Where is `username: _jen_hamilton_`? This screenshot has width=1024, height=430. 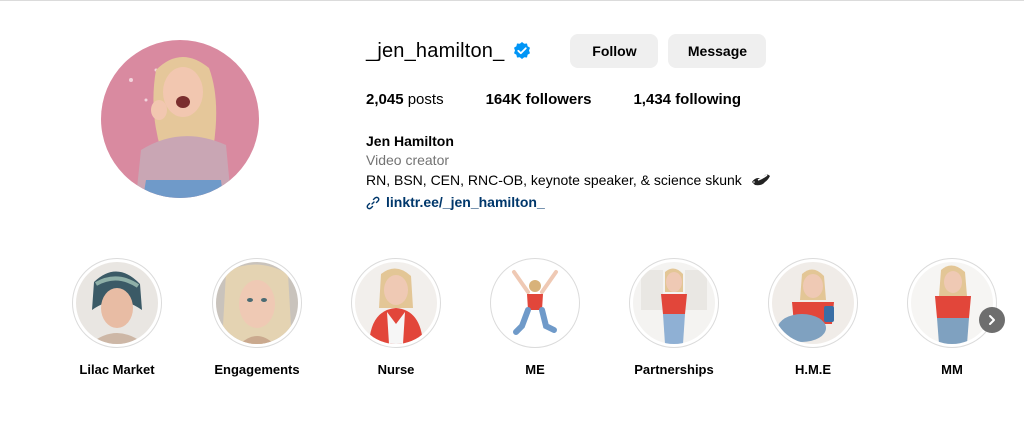
username: _jen_hamilton_ is located at coordinates (435, 50).